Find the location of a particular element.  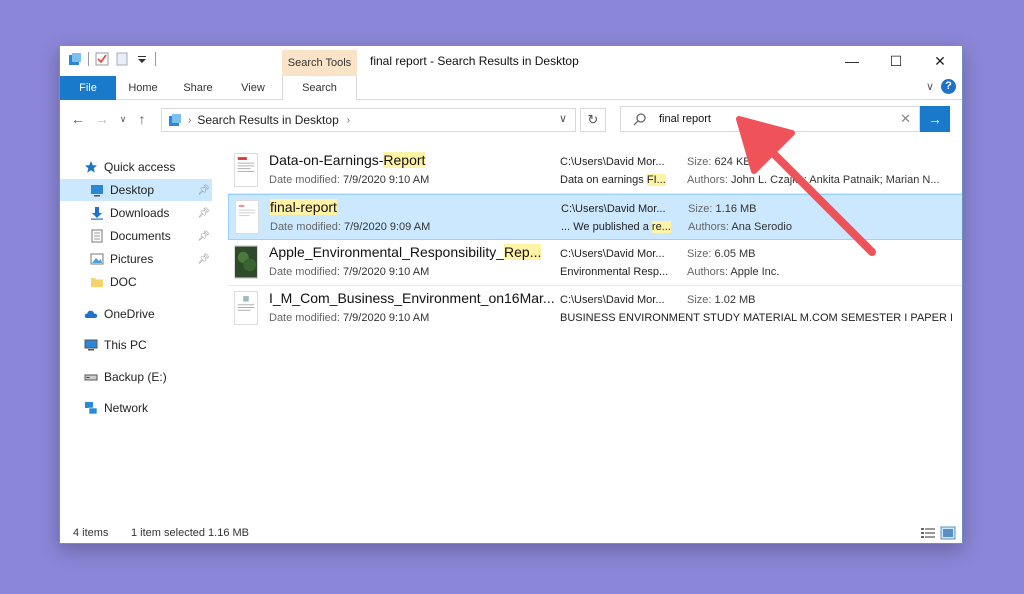

sidebar-item-documents: Documents 📌︎ is located at coordinates (136, 236).